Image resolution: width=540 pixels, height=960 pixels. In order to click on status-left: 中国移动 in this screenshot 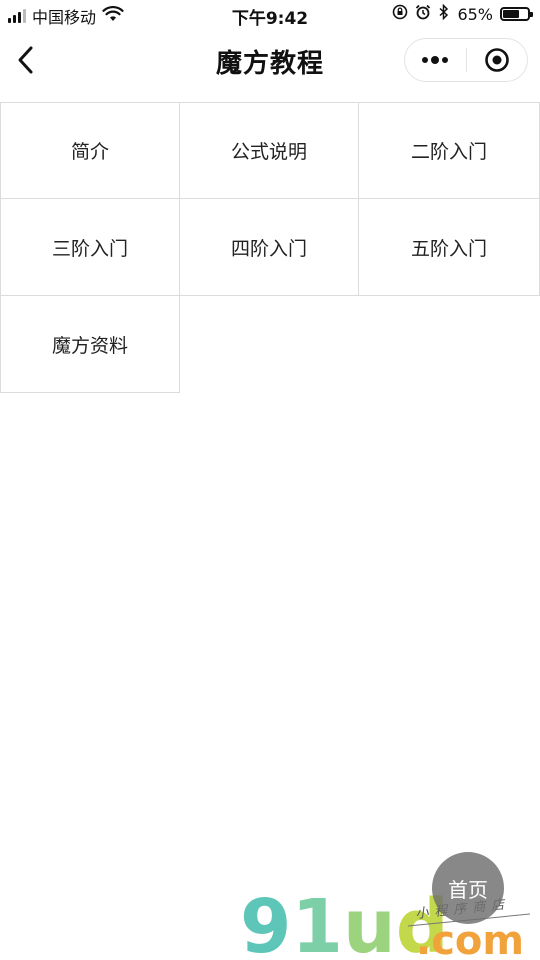, I will do `click(66, 16)`.